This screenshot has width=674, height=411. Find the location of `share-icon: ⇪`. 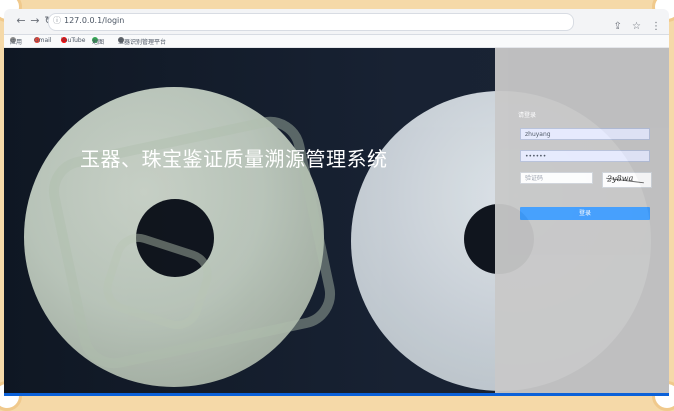

share-icon: ⇪ is located at coordinates (617, 26).